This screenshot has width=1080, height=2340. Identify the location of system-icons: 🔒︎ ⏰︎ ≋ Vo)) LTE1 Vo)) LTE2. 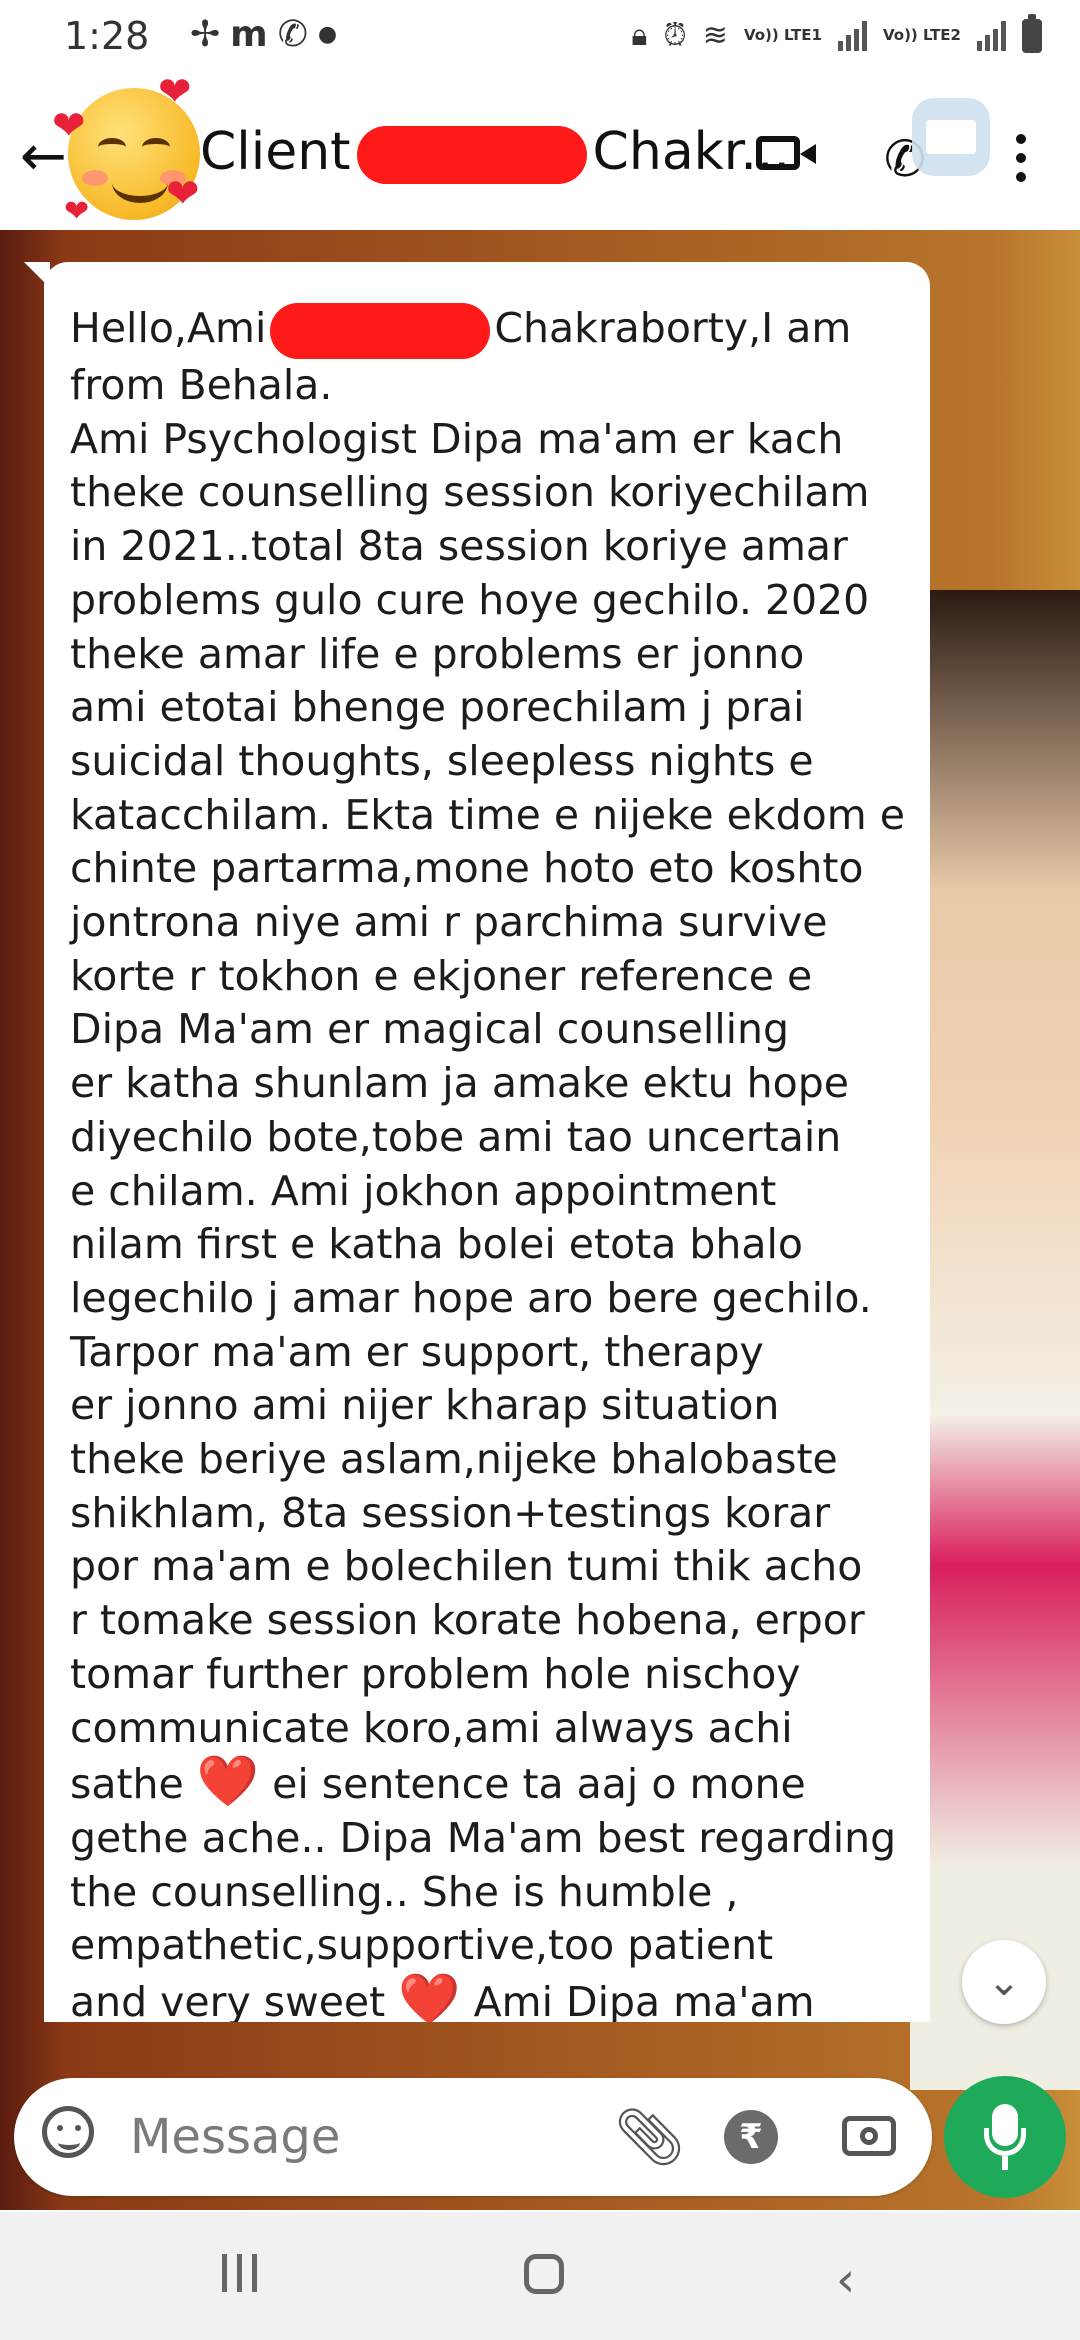
(836, 33).